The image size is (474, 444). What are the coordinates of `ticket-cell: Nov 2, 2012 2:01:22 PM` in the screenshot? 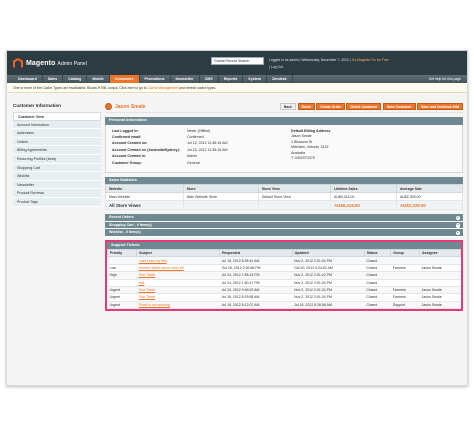 It's located at (328, 275).